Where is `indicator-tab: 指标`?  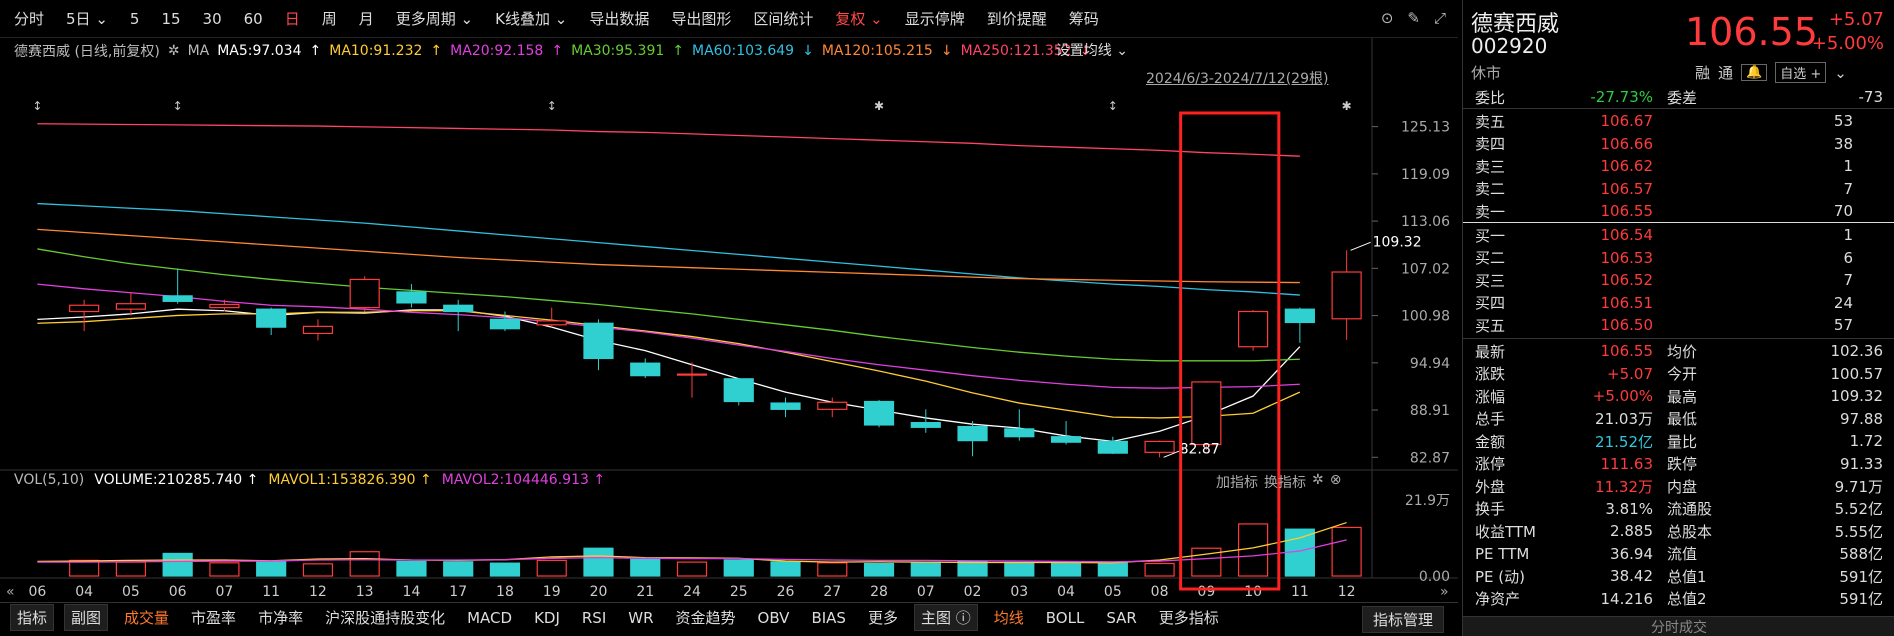 indicator-tab: 指标 is located at coordinates (32, 617).